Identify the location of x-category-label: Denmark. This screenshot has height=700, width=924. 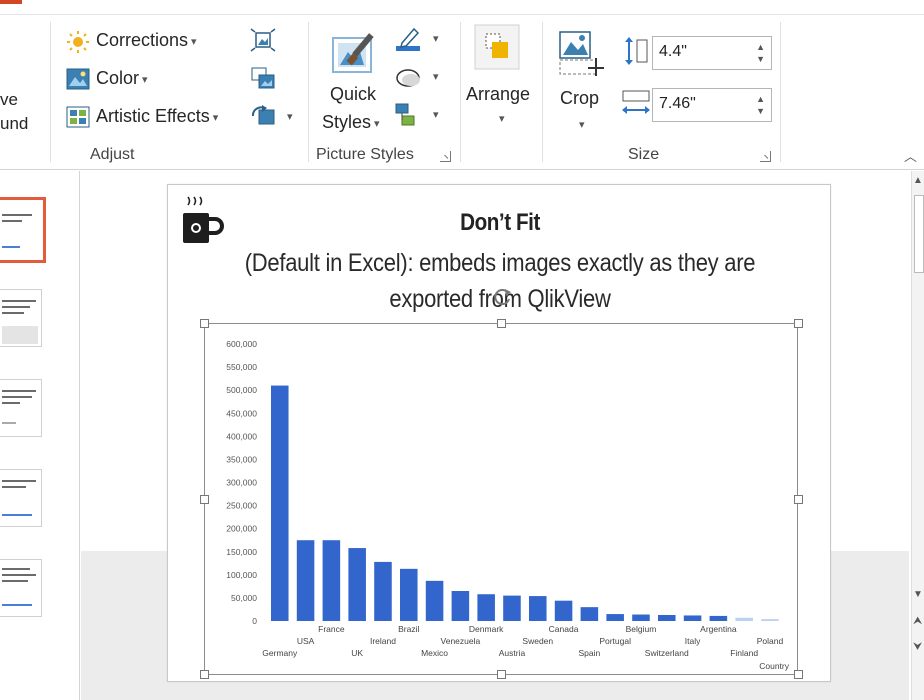
(486, 629).